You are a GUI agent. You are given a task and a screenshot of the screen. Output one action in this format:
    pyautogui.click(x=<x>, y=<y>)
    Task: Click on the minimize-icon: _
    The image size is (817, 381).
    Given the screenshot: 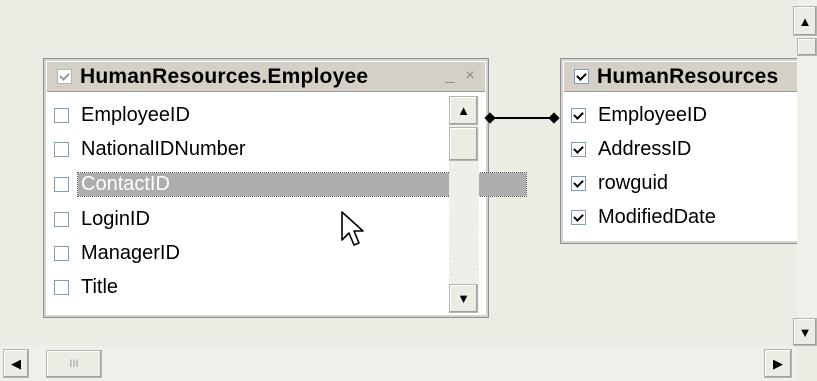 What is the action you would take?
    pyautogui.click(x=450, y=77)
    